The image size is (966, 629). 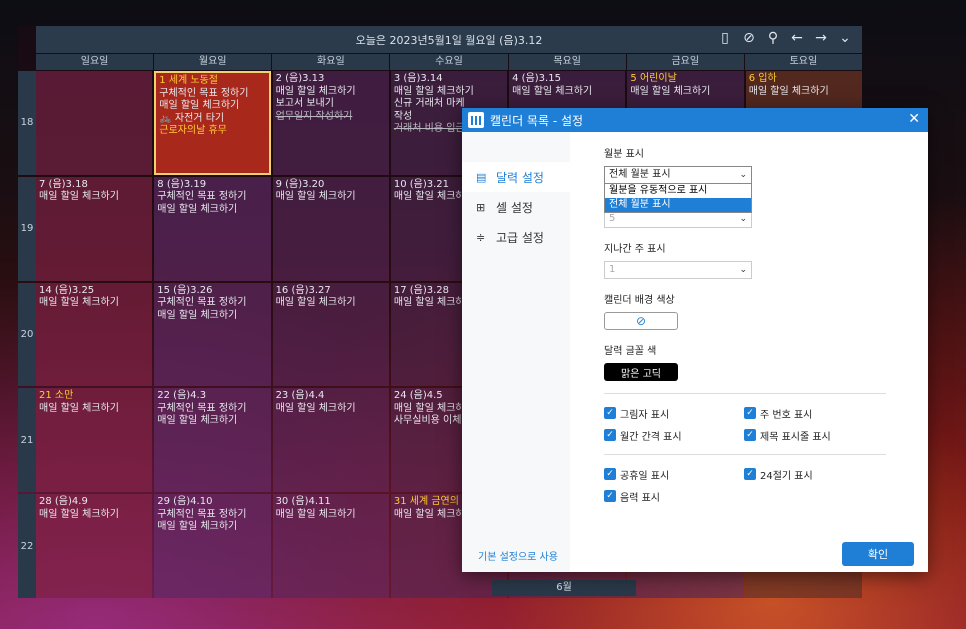 What do you see at coordinates (516, 352) in the screenshot?
I see `settings-sidebar: ▤ 달력 설정 ⊞ 셀 설정 ≑ 고급 설정` at bounding box center [516, 352].